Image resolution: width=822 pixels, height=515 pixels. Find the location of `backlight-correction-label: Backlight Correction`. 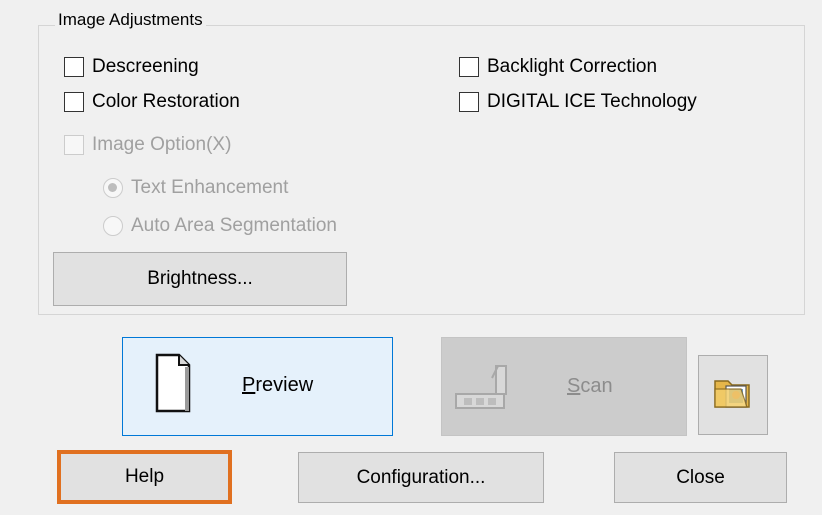

backlight-correction-label: Backlight Correction is located at coordinates (572, 66).